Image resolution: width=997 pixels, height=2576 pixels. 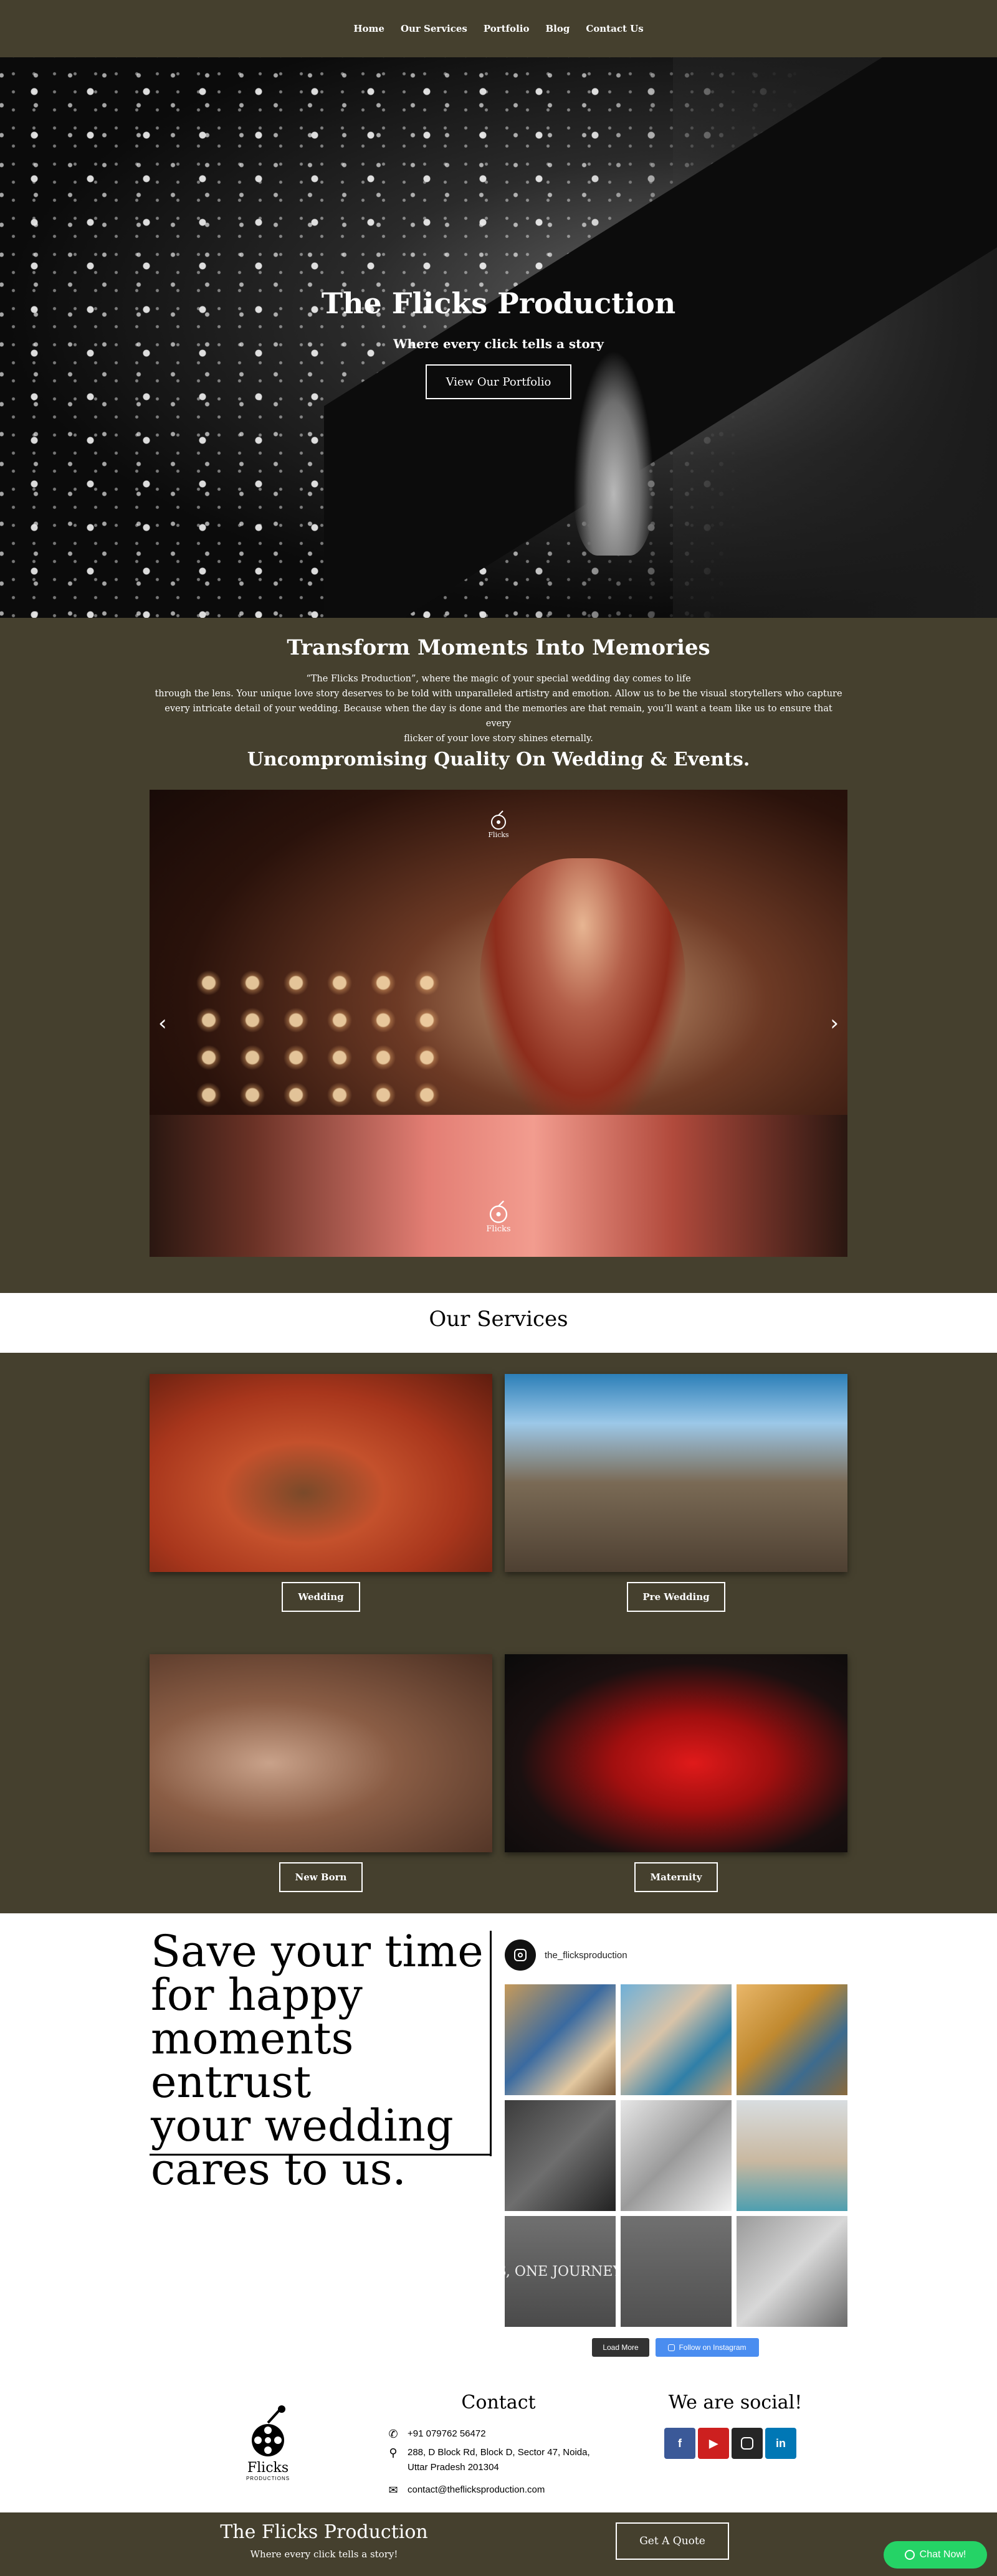 I want to click on map-pin-icon: ⚲, so click(x=393, y=2452).